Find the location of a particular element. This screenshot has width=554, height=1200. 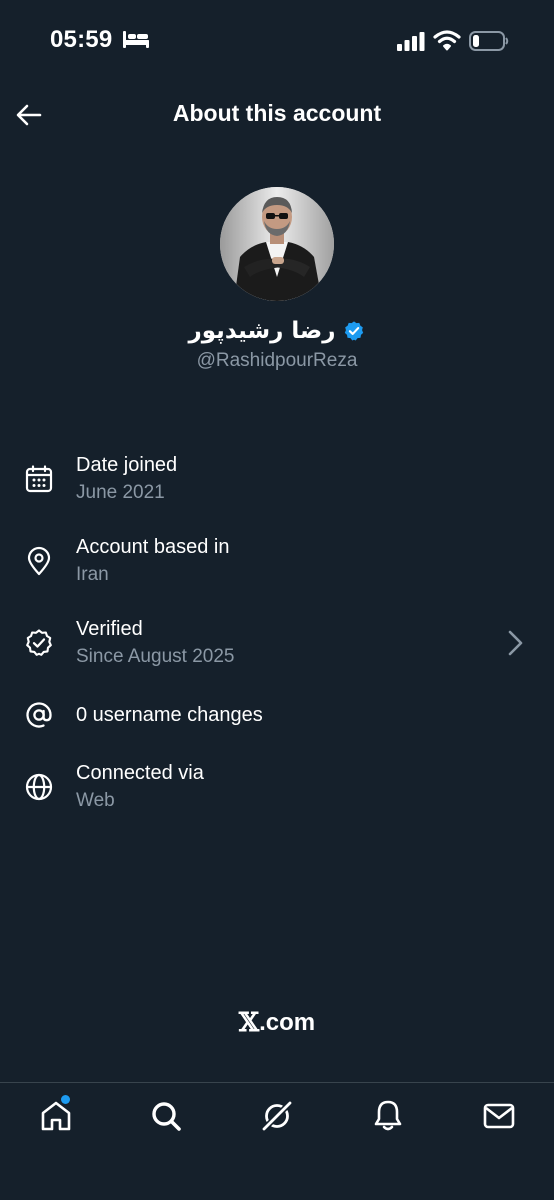

verified-row: Verified Since August 2025 is located at coordinates (277, 644).